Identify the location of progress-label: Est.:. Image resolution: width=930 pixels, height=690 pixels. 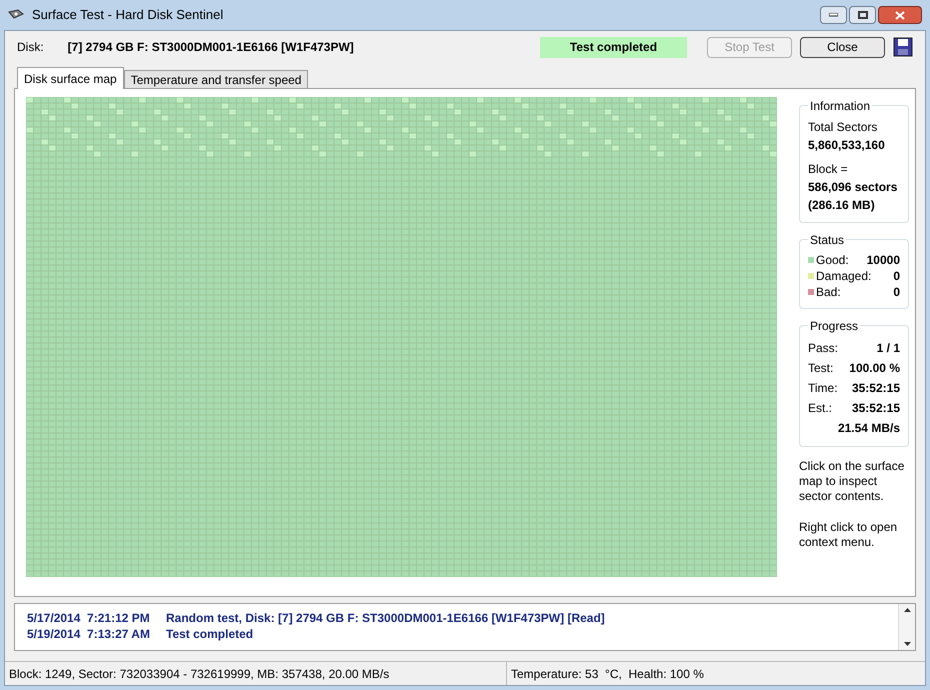
(820, 408).